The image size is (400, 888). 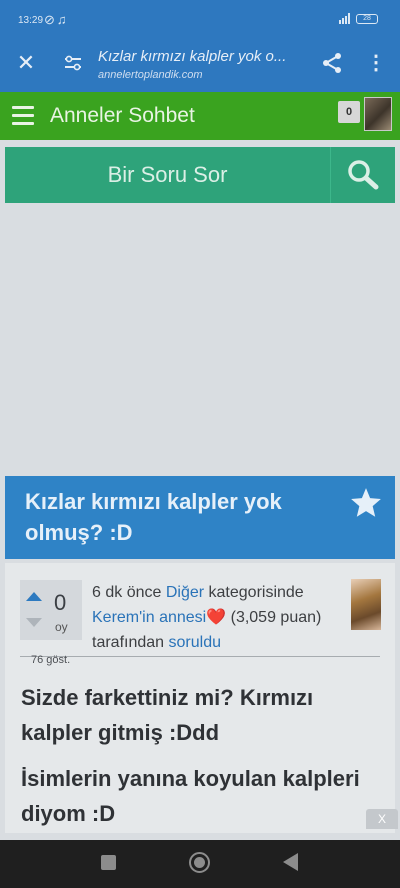 What do you see at coordinates (382, 819) in the screenshot?
I see `ad-close-button: X` at bounding box center [382, 819].